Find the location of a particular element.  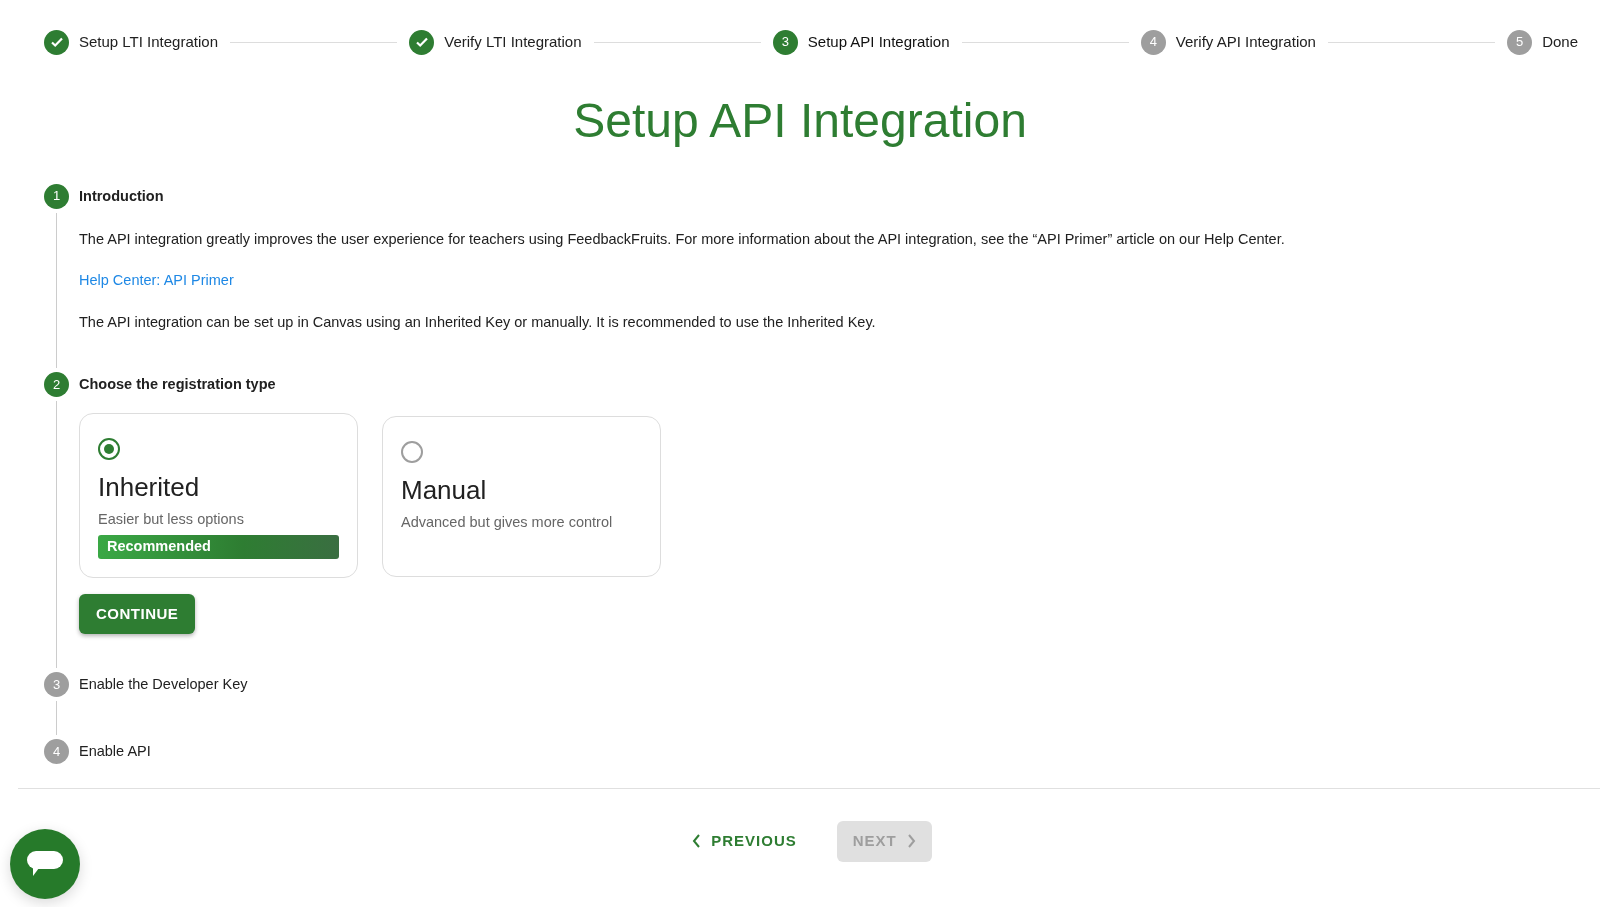

step-label: Done is located at coordinates (1560, 41).